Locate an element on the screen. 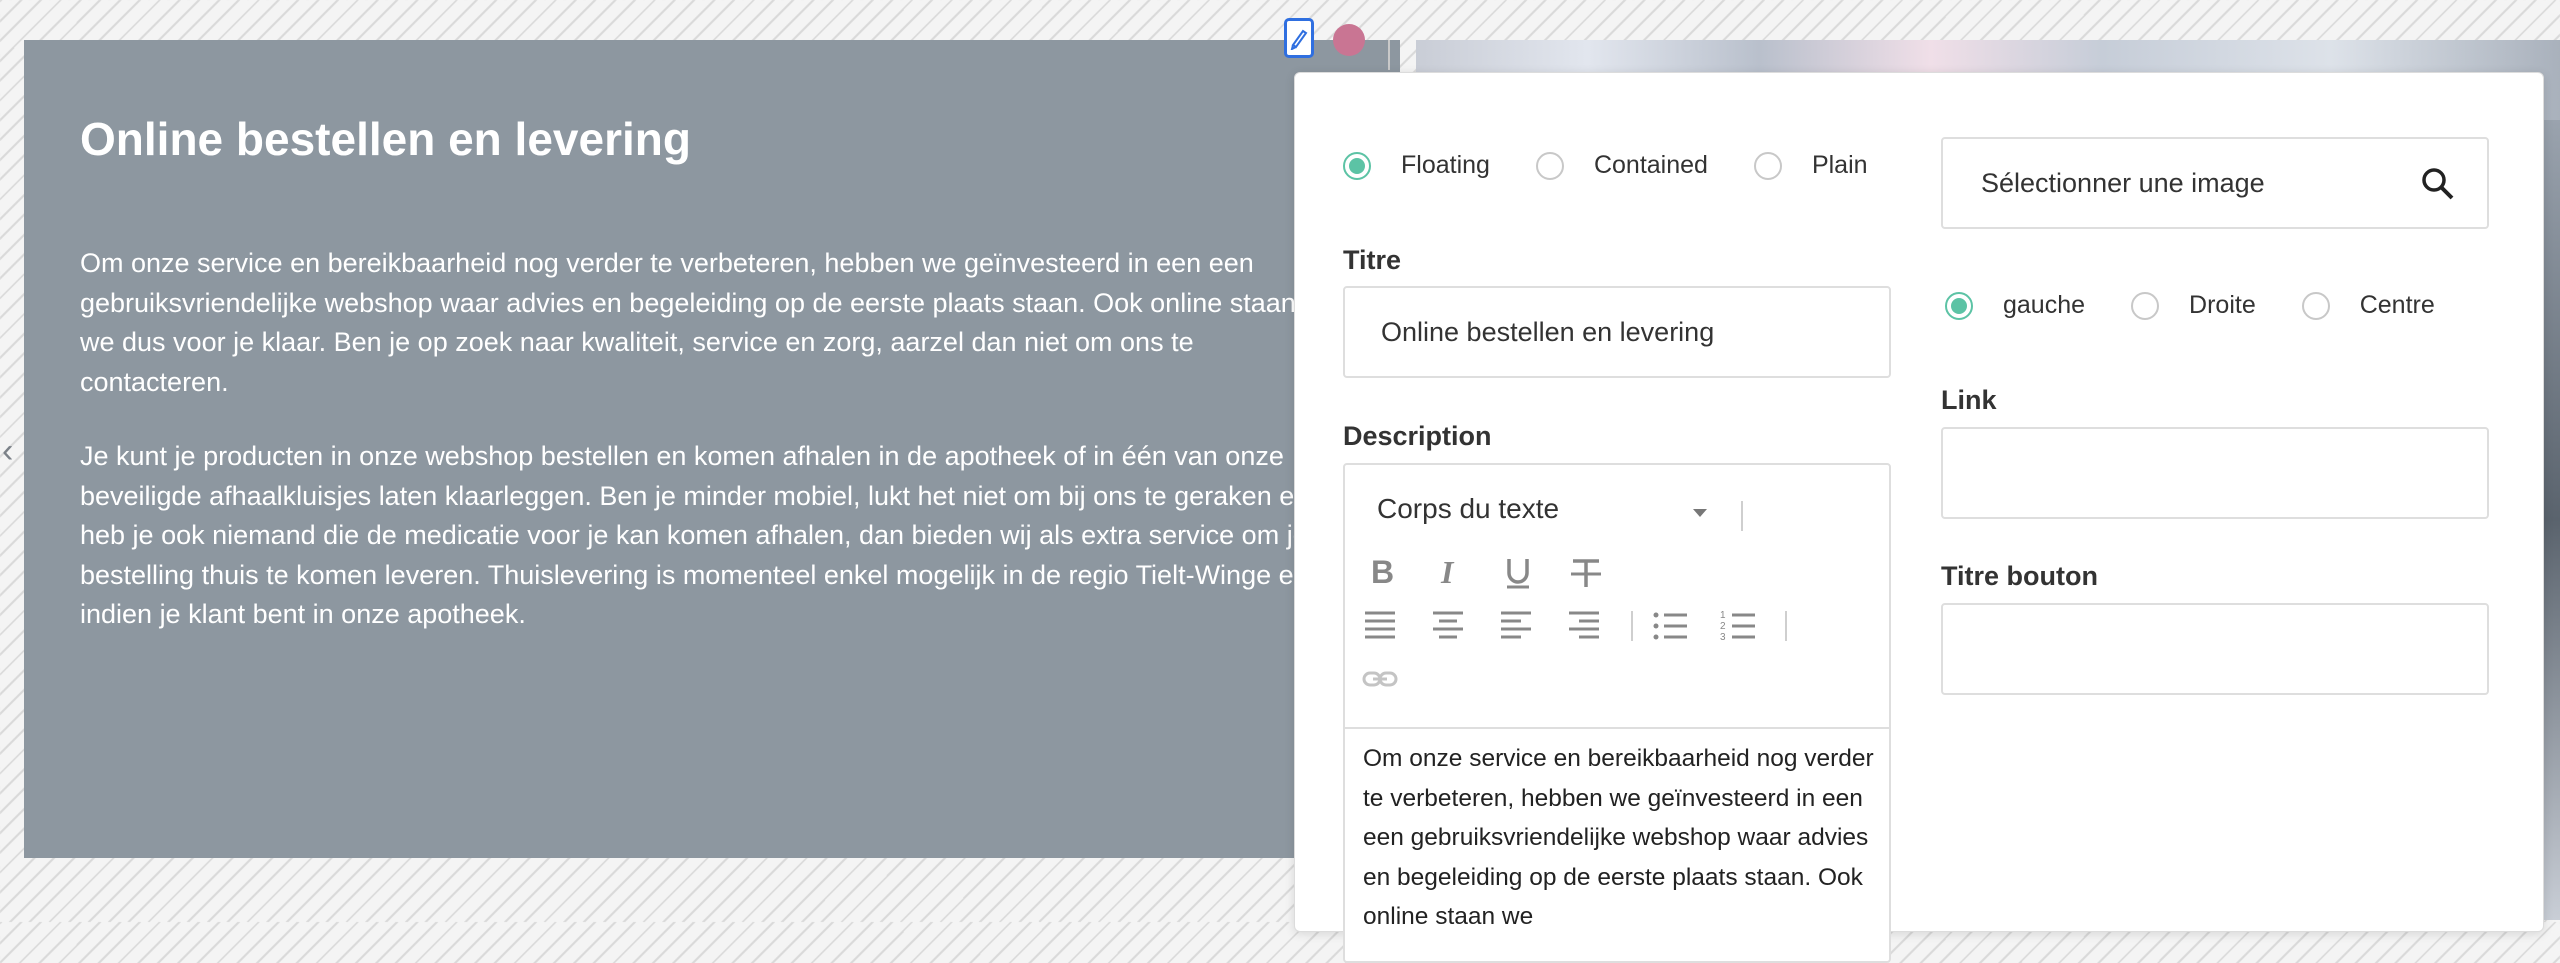  radio-floating: Floating is located at coordinates (1416, 165).